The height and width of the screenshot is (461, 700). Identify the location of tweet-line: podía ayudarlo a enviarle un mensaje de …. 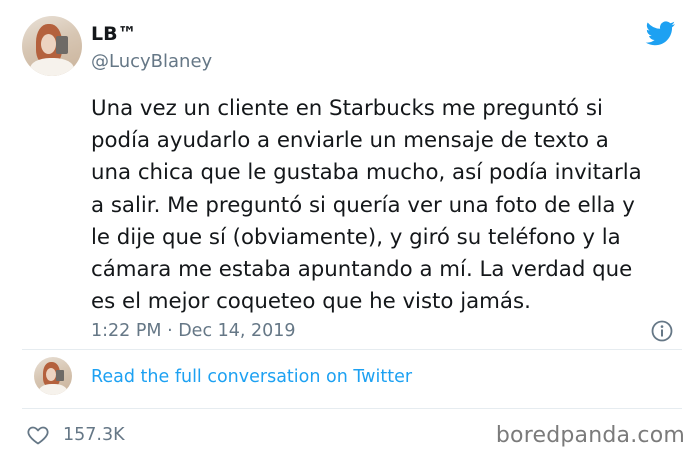
(350, 141).